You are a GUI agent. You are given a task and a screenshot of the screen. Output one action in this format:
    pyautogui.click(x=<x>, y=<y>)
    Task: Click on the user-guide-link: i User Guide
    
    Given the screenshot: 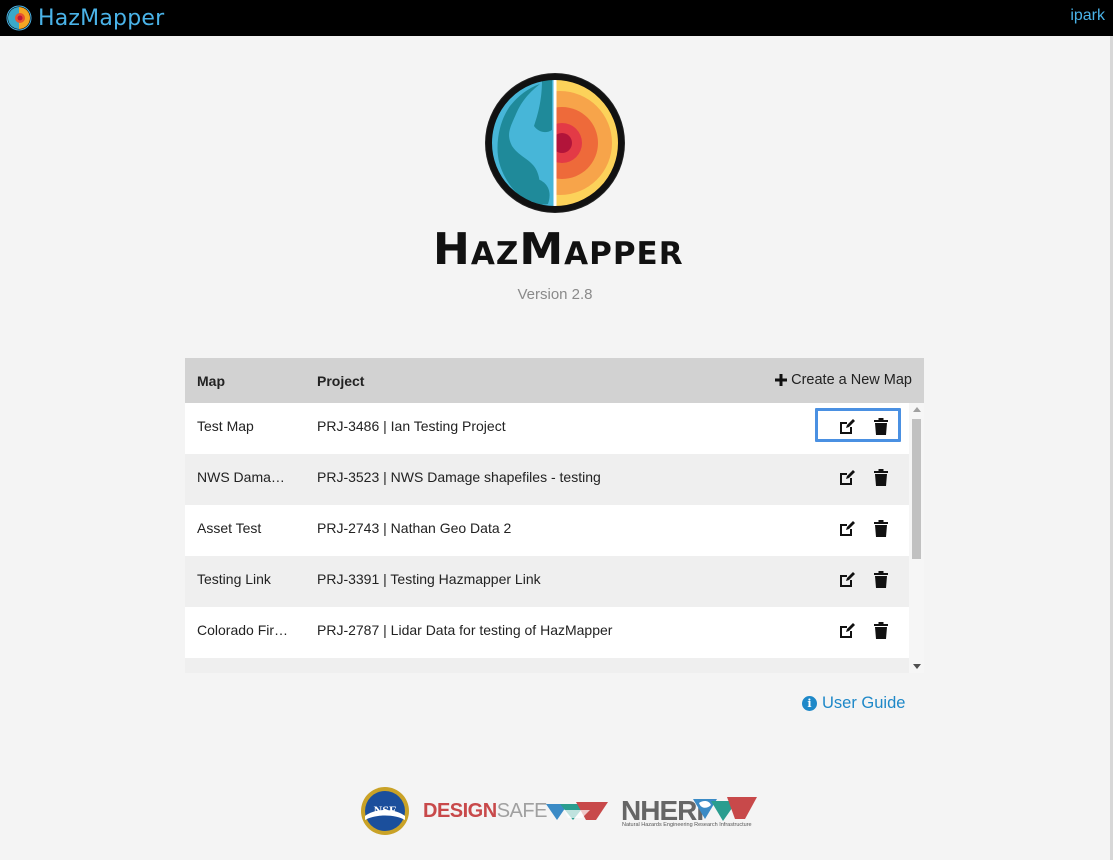 What is the action you would take?
    pyautogui.click(x=853, y=703)
    